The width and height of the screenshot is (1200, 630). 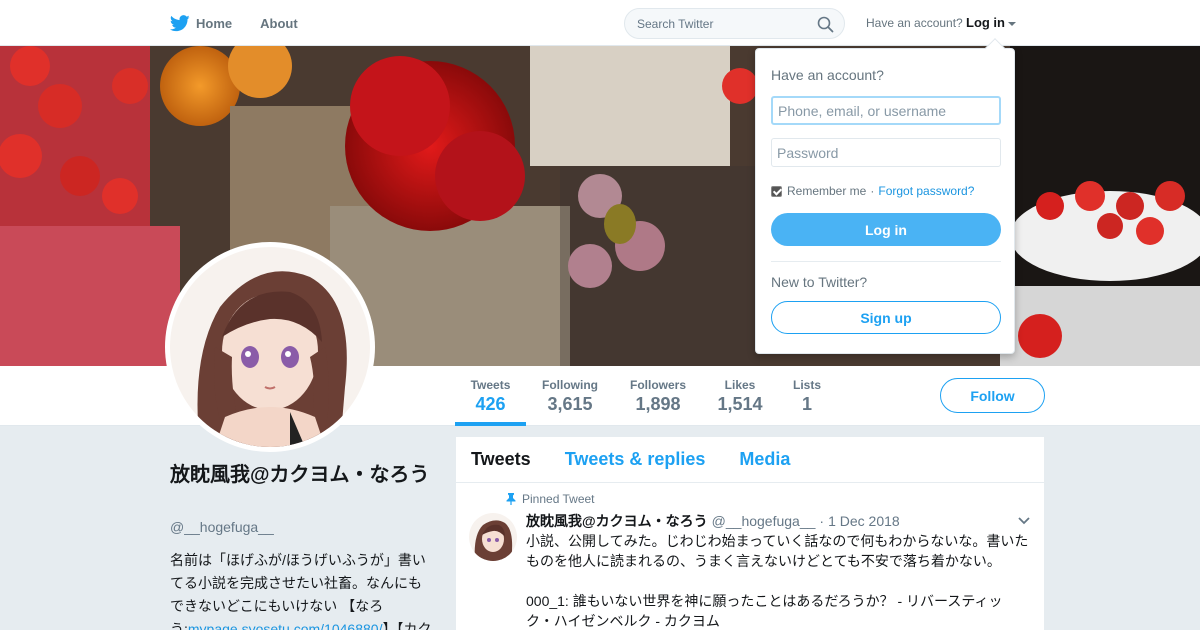 I want to click on stat-tweets: Tweets 426, so click(x=490, y=396).